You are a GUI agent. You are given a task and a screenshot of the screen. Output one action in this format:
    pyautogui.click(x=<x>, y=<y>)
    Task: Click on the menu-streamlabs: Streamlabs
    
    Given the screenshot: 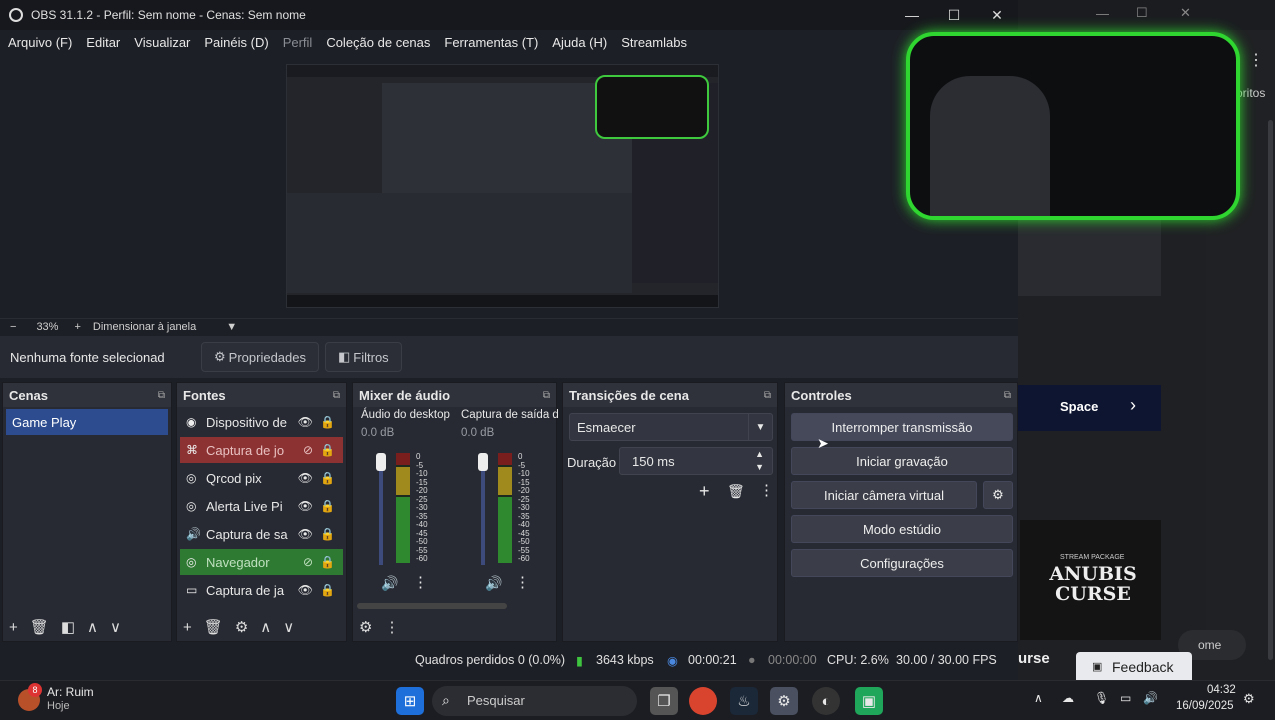 What is the action you would take?
    pyautogui.click(x=654, y=42)
    